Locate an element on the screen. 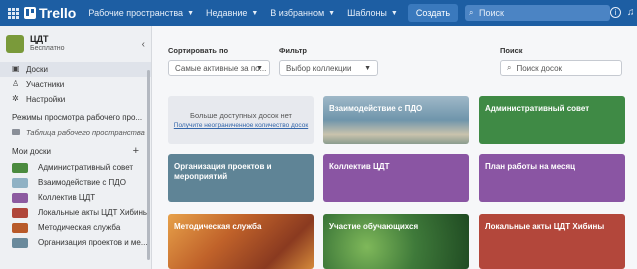 The image size is (637, 269). sidebar-item-settings: ✲ Настройки is located at coordinates (75, 99).